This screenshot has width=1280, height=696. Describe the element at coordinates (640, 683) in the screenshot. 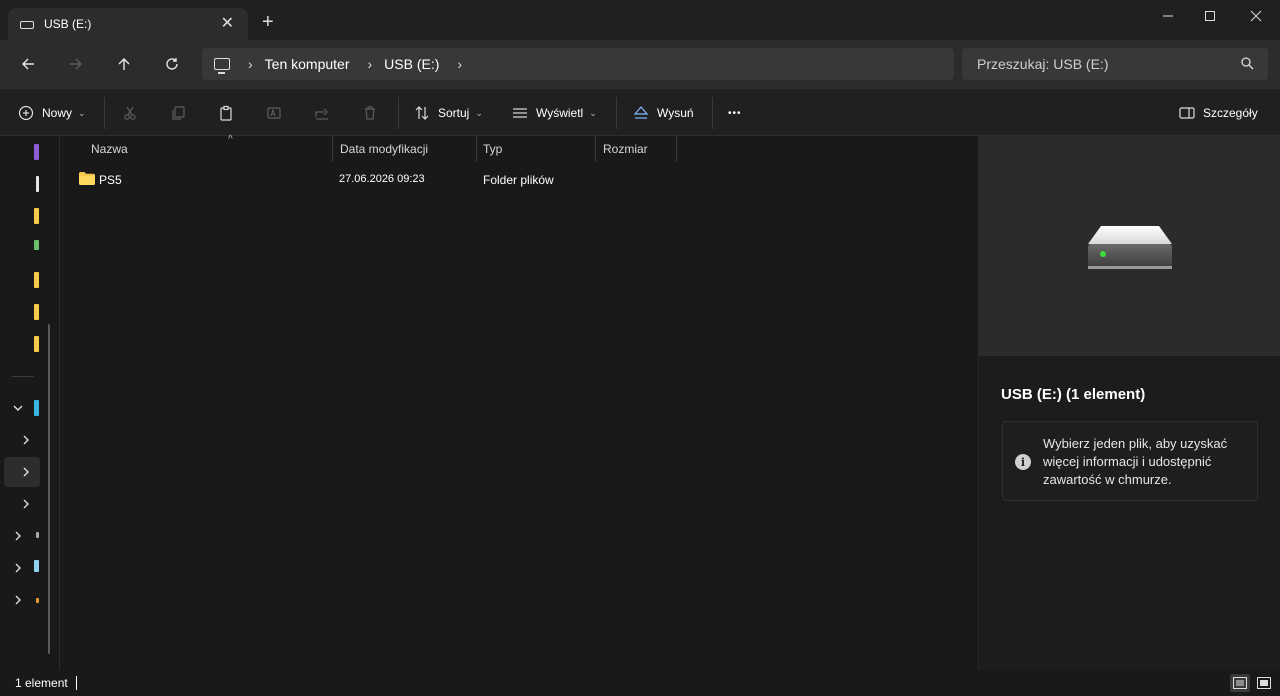

I see `status-bar: 1 element` at that location.